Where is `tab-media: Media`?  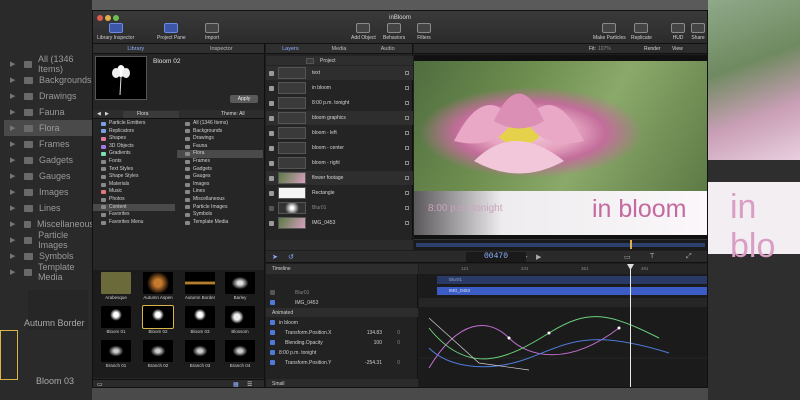 tab-media: Media is located at coordinates (339, 48).